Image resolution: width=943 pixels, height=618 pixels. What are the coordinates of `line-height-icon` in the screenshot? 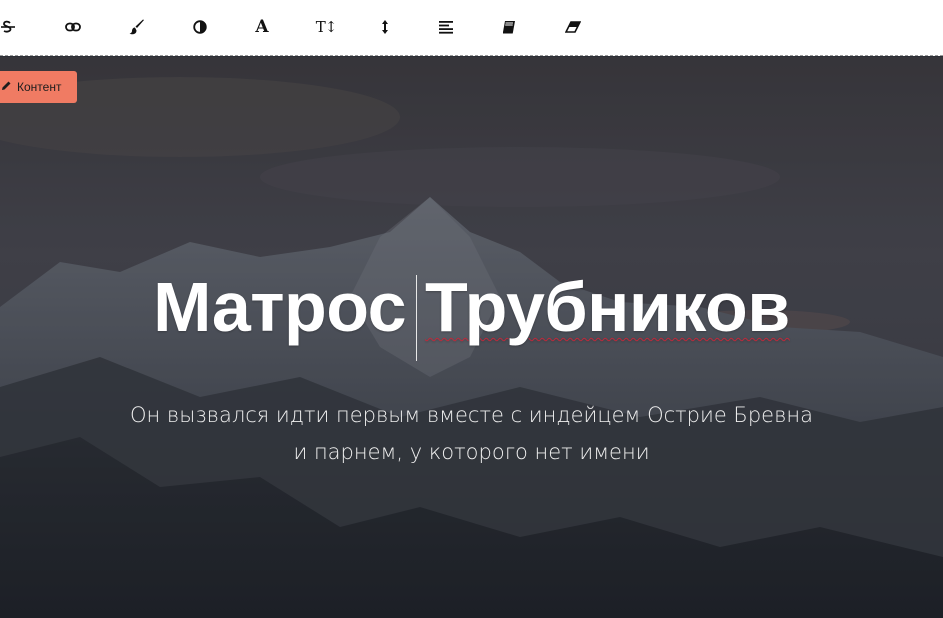 It's located at (385, 27).